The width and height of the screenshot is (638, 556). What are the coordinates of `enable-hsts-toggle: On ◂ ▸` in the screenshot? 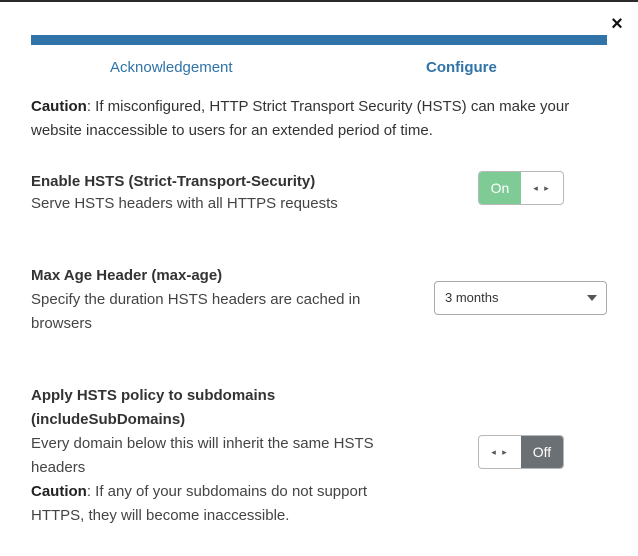 It's located at (521, 188).